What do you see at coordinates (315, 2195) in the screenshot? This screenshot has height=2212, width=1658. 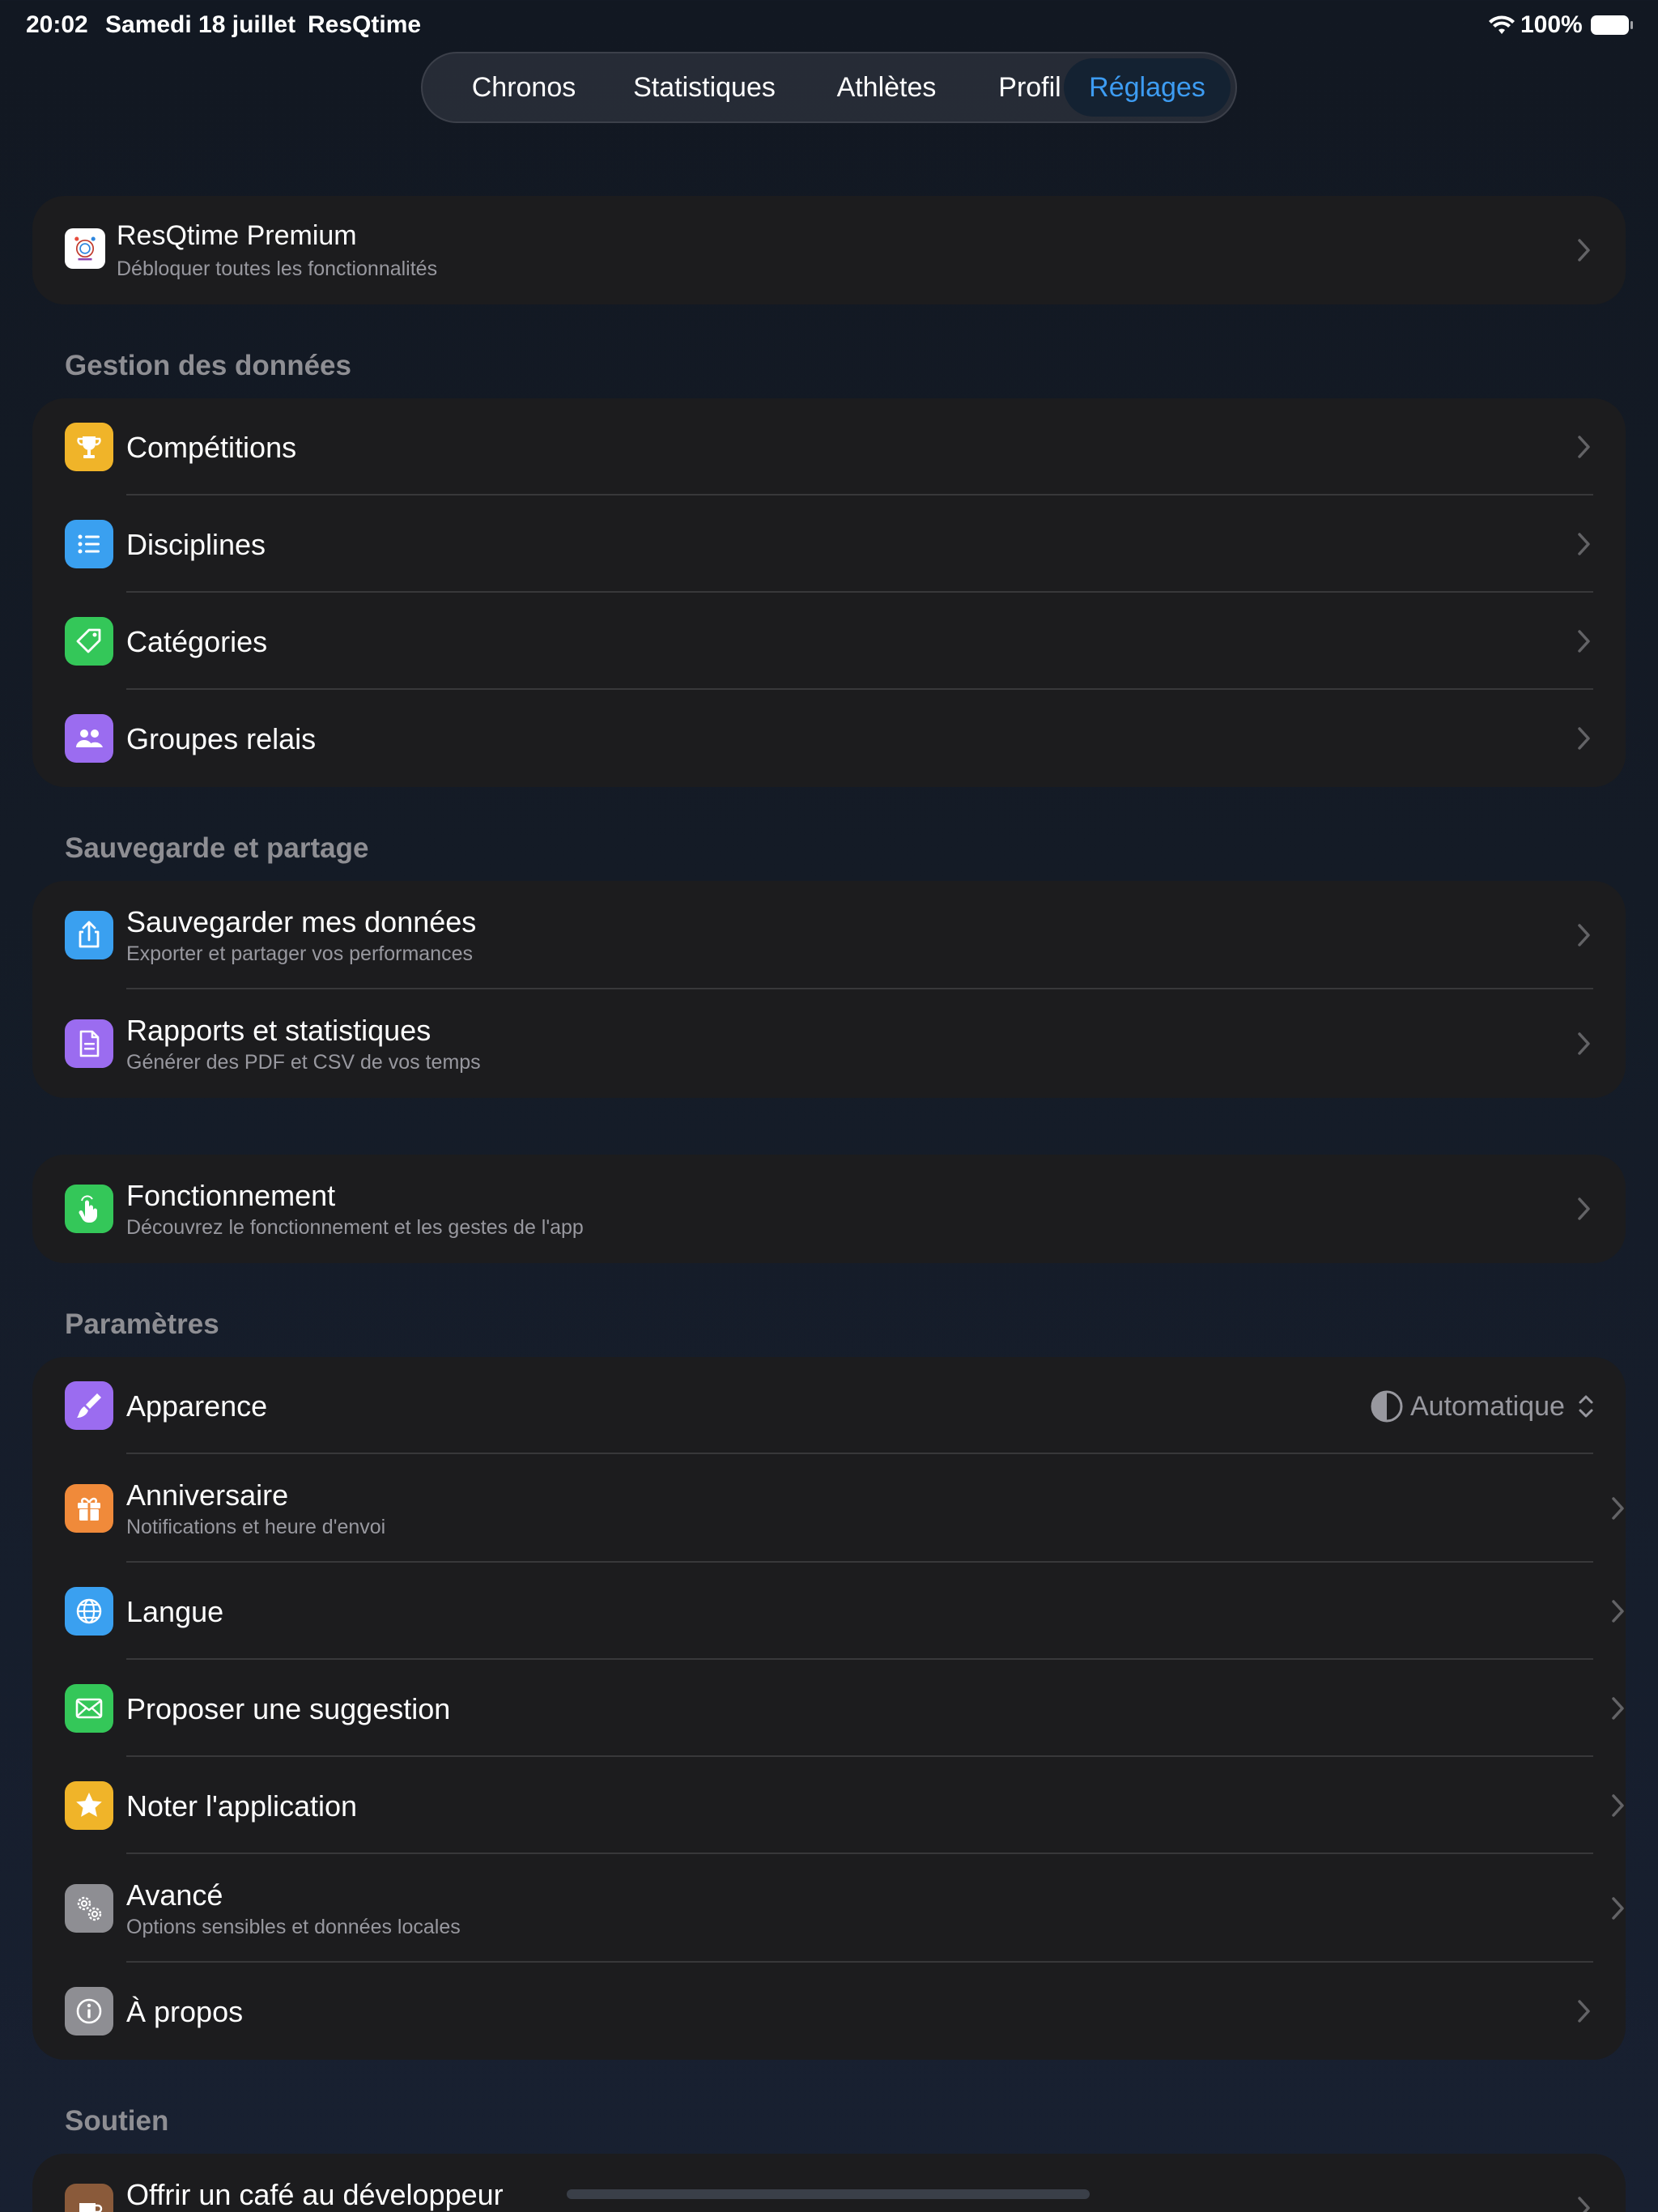 I see `row-title: Offrir un café au développeur` at bounding box center [315, 2195].